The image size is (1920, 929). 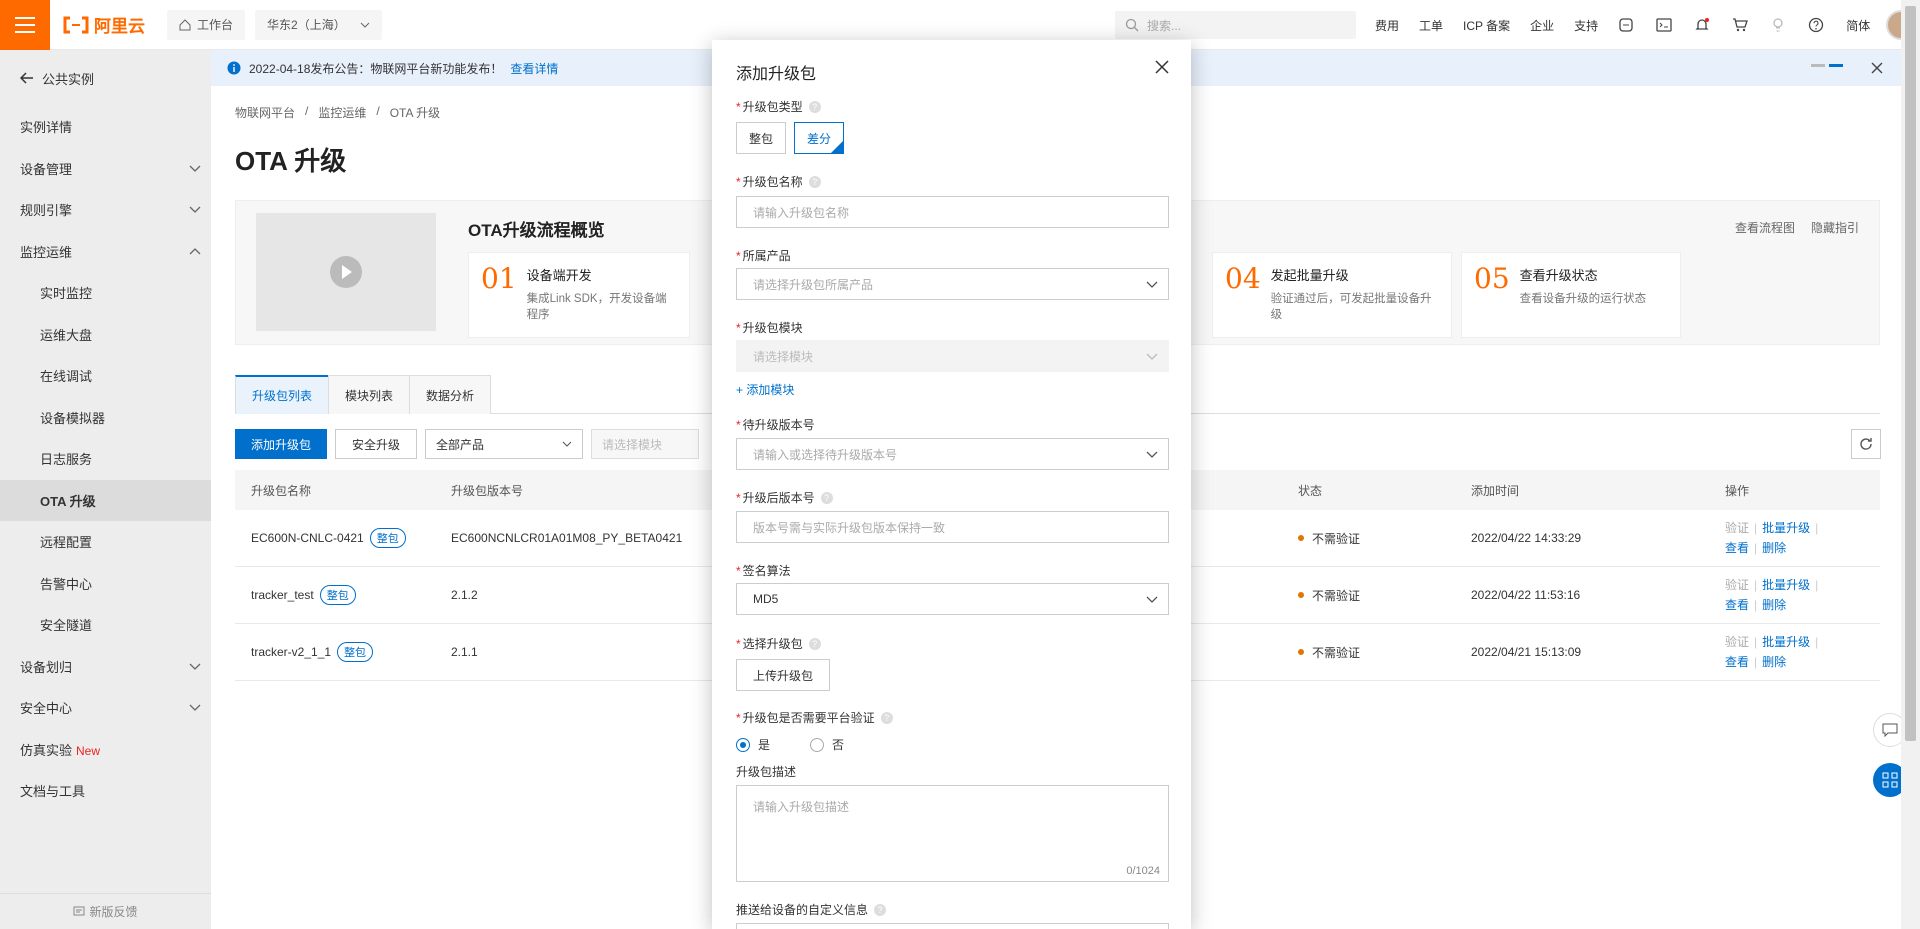 I want to click on to-version-input: 版本号需与实际升级包版本保持一致, so click(x=952, y=527).